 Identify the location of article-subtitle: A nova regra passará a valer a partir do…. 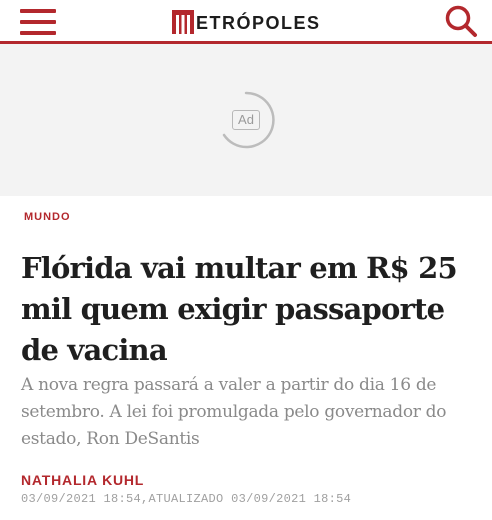
(234, 412).